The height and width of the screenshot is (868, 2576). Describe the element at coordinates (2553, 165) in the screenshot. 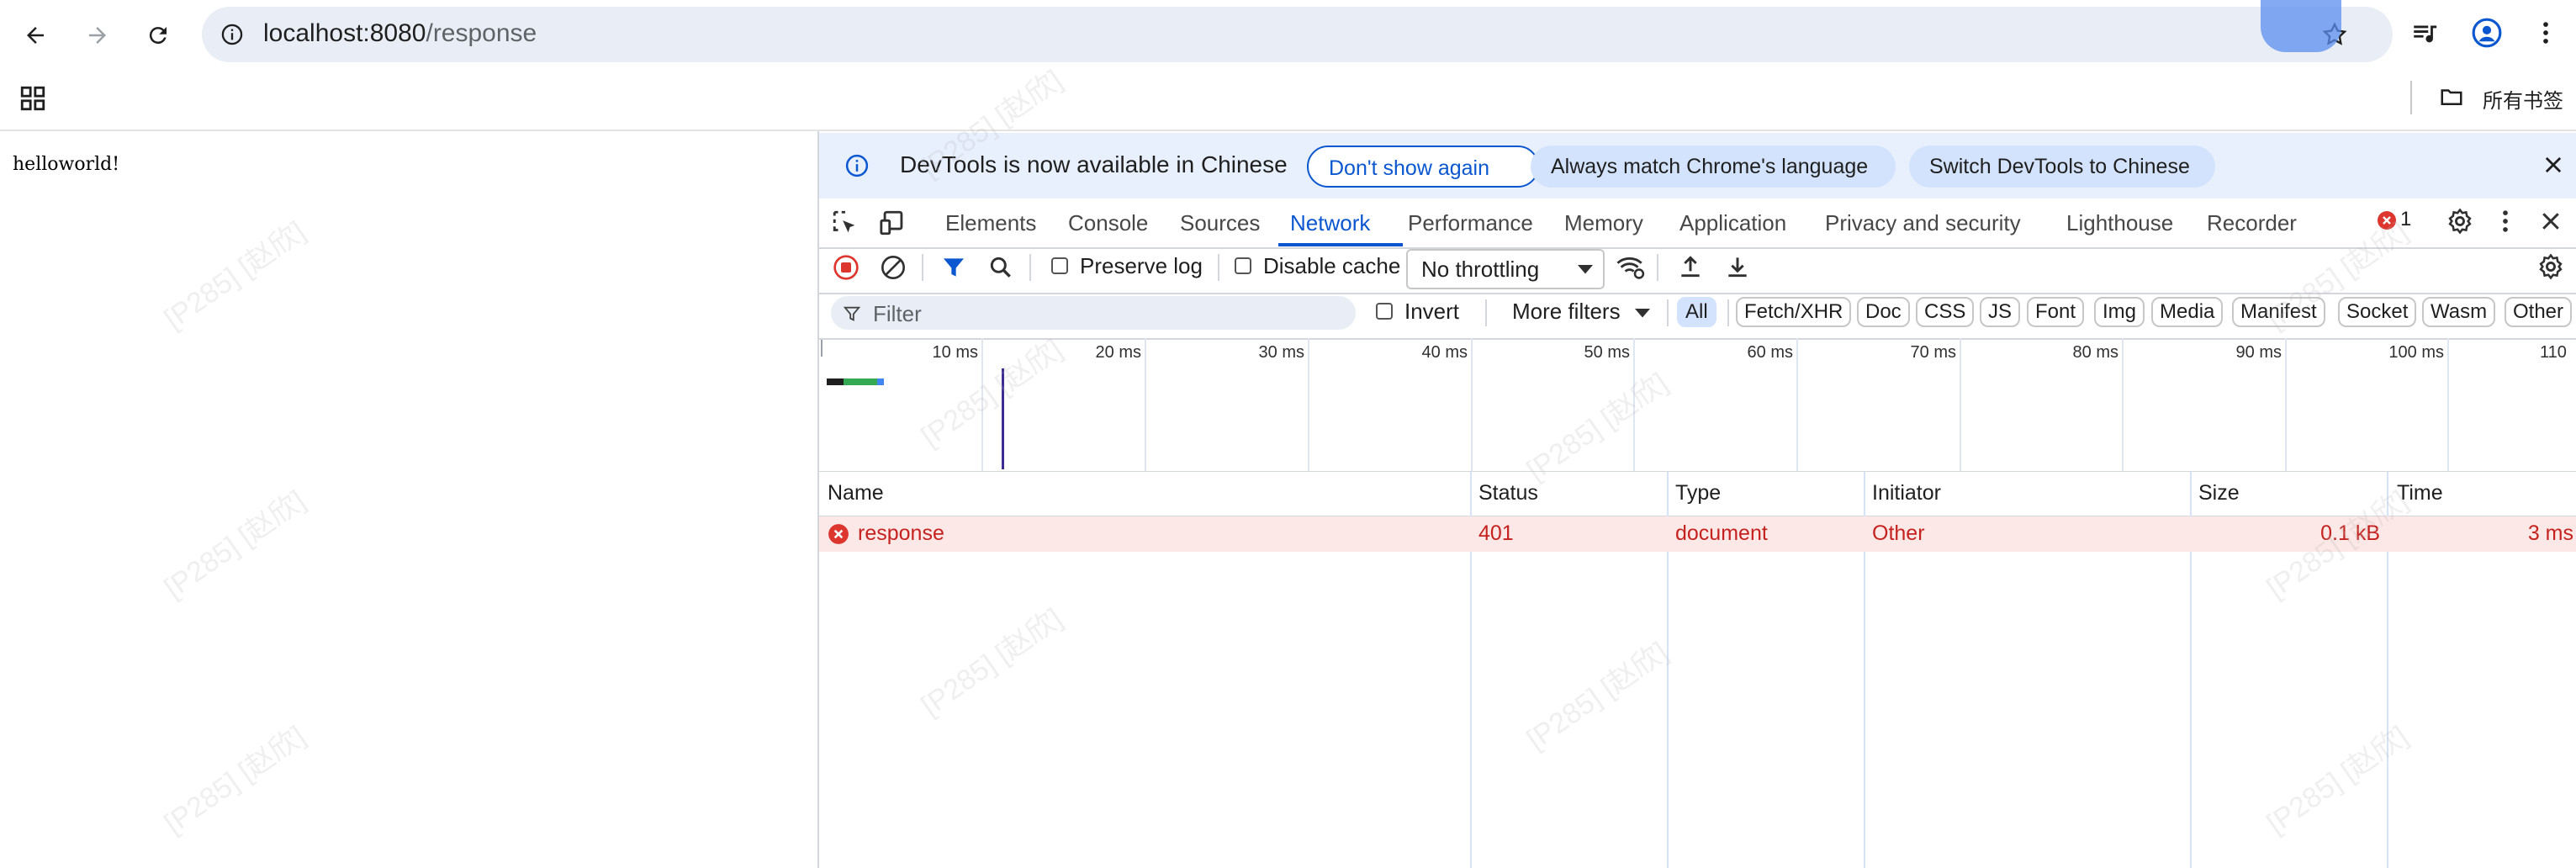

I see `close-icon` at that location.